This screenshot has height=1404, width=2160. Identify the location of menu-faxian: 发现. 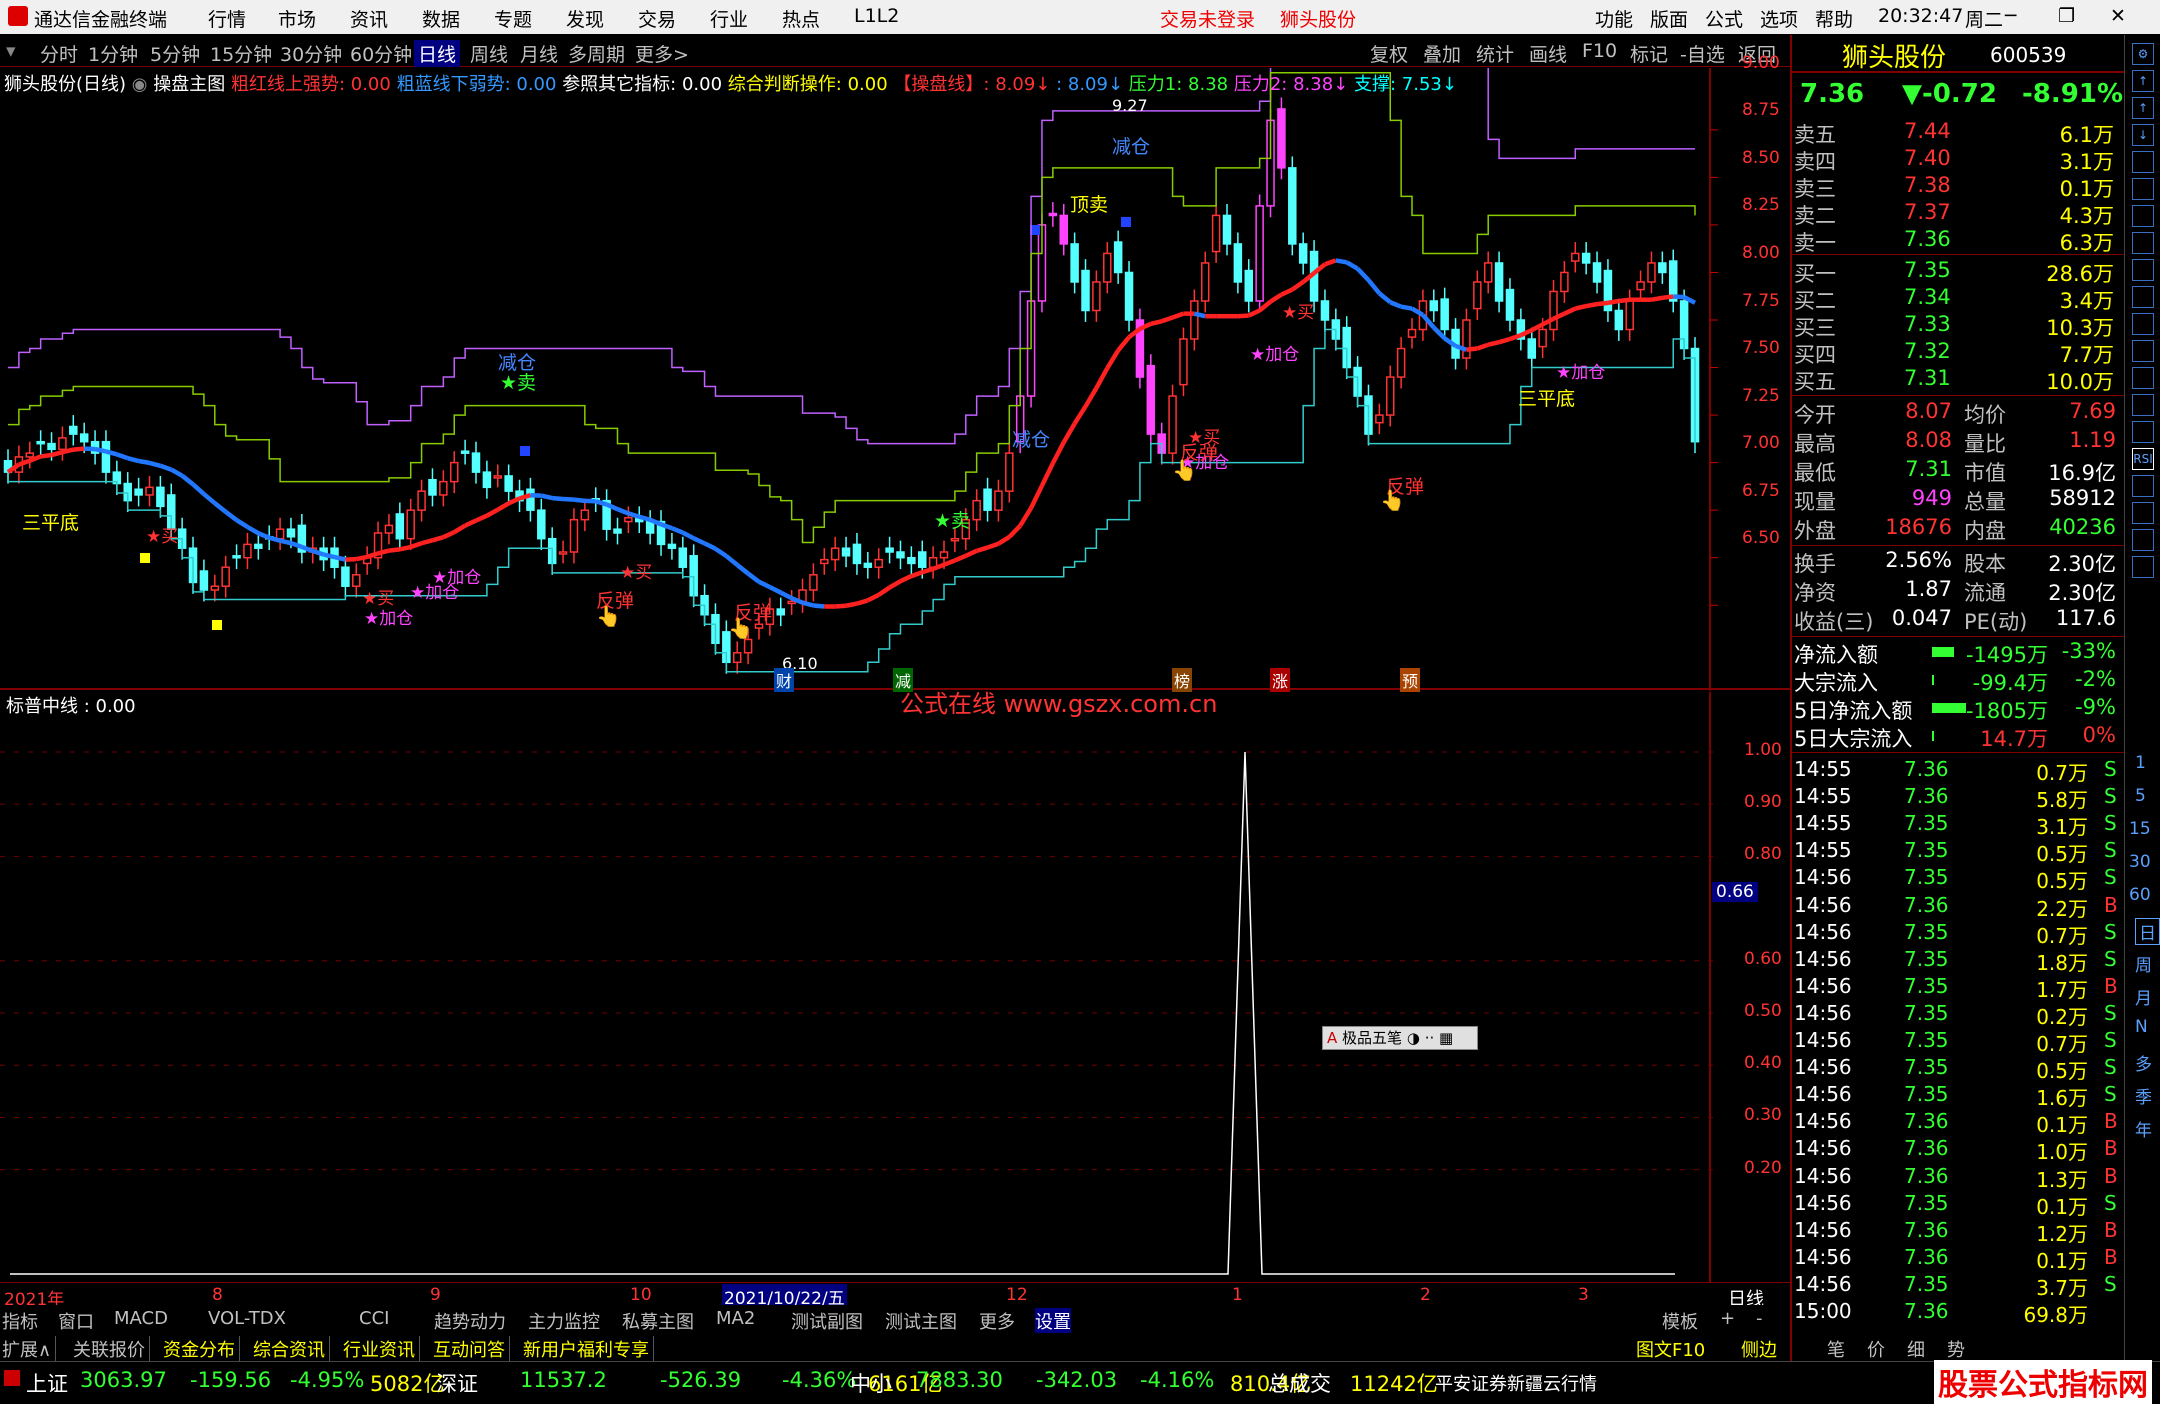
(585, 18).